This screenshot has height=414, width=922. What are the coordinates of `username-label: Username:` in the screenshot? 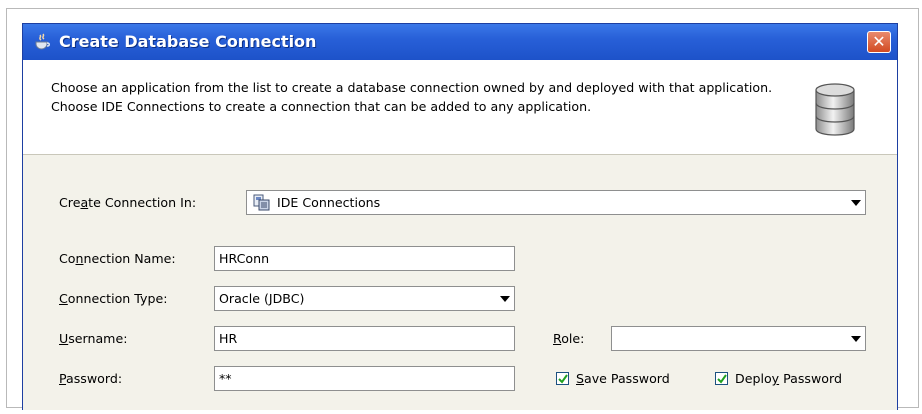 It's located at (93, 338).